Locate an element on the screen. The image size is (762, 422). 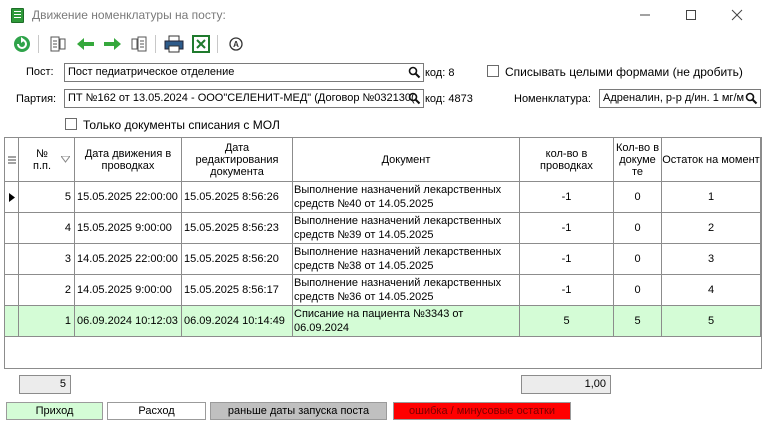
cell-date-edit: 15.05.2025 8:56:23 is located at coordinates (237, 228).